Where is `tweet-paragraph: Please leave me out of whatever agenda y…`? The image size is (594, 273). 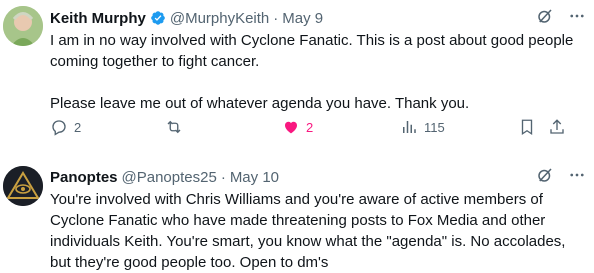
tweet-paragraph: Please leave me out of whatever agenda y… is located at coordinates (260, 103).